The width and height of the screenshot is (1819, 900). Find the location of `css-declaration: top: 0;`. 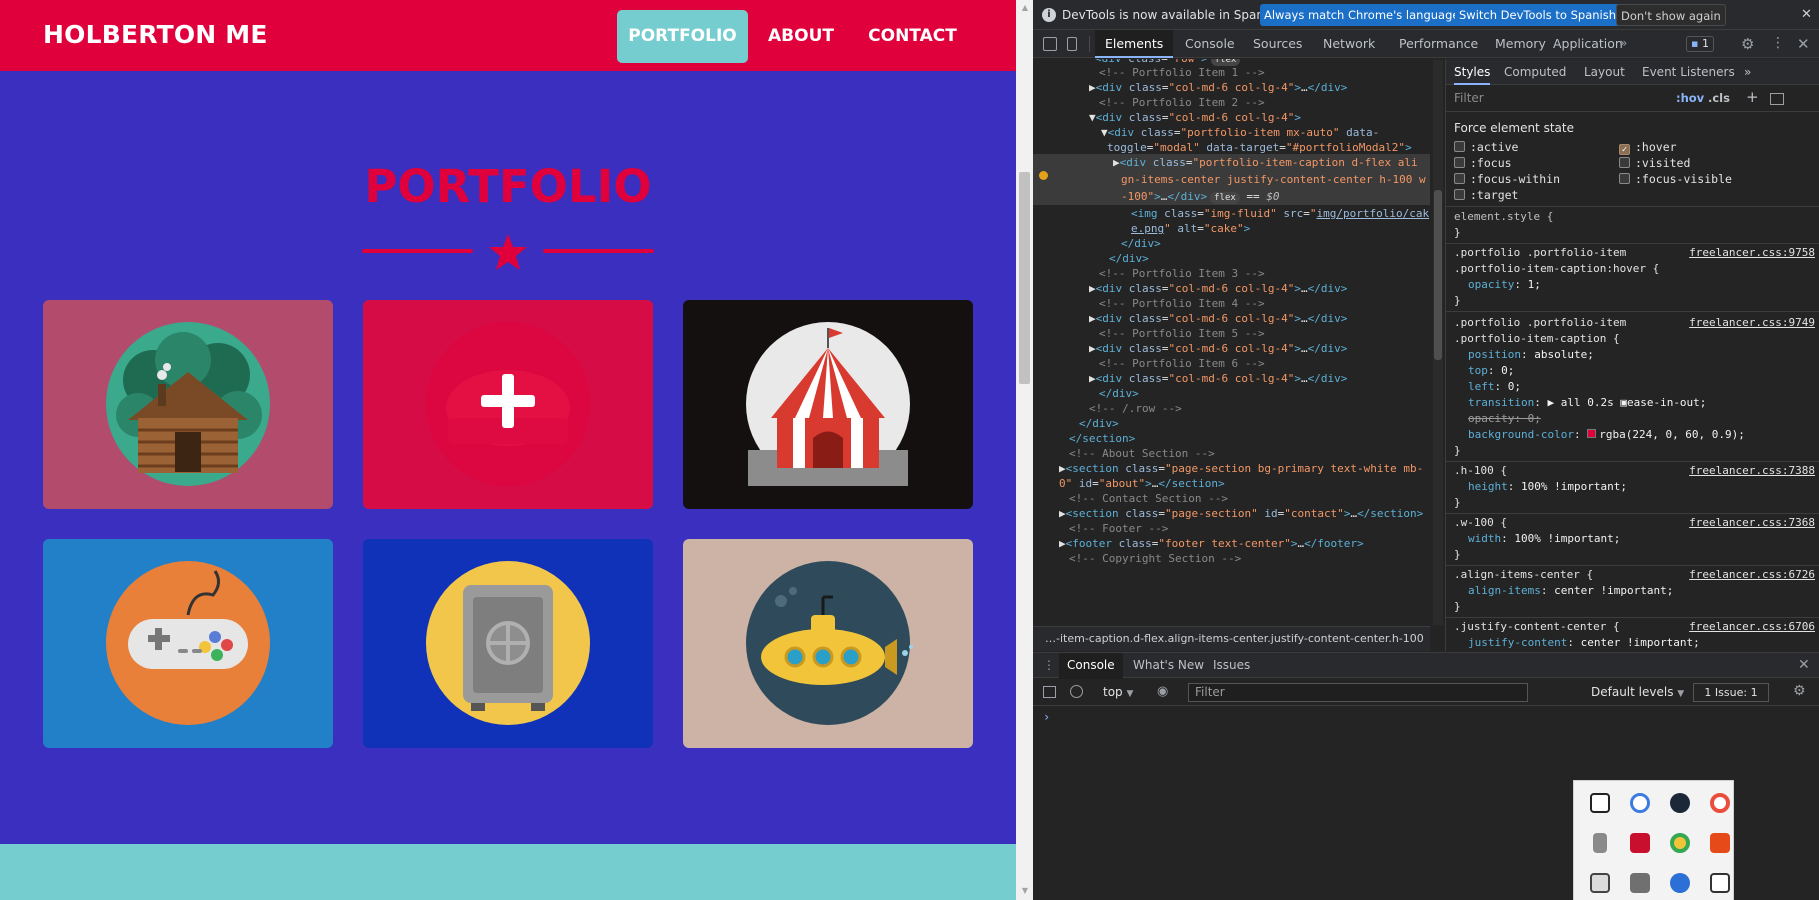

css-declaration: top: 0; is located at coordinates (1484, 371).